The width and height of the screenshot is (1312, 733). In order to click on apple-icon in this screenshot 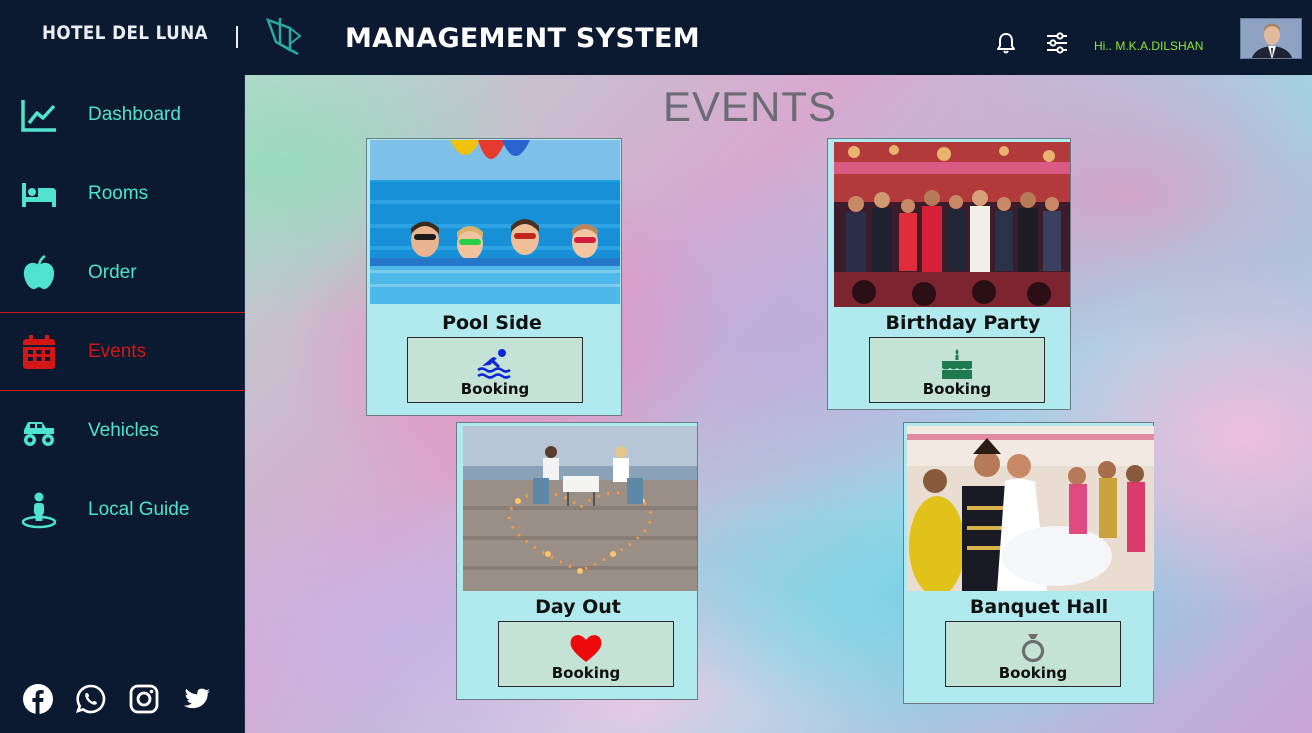, I will do `click(39, 271)`.